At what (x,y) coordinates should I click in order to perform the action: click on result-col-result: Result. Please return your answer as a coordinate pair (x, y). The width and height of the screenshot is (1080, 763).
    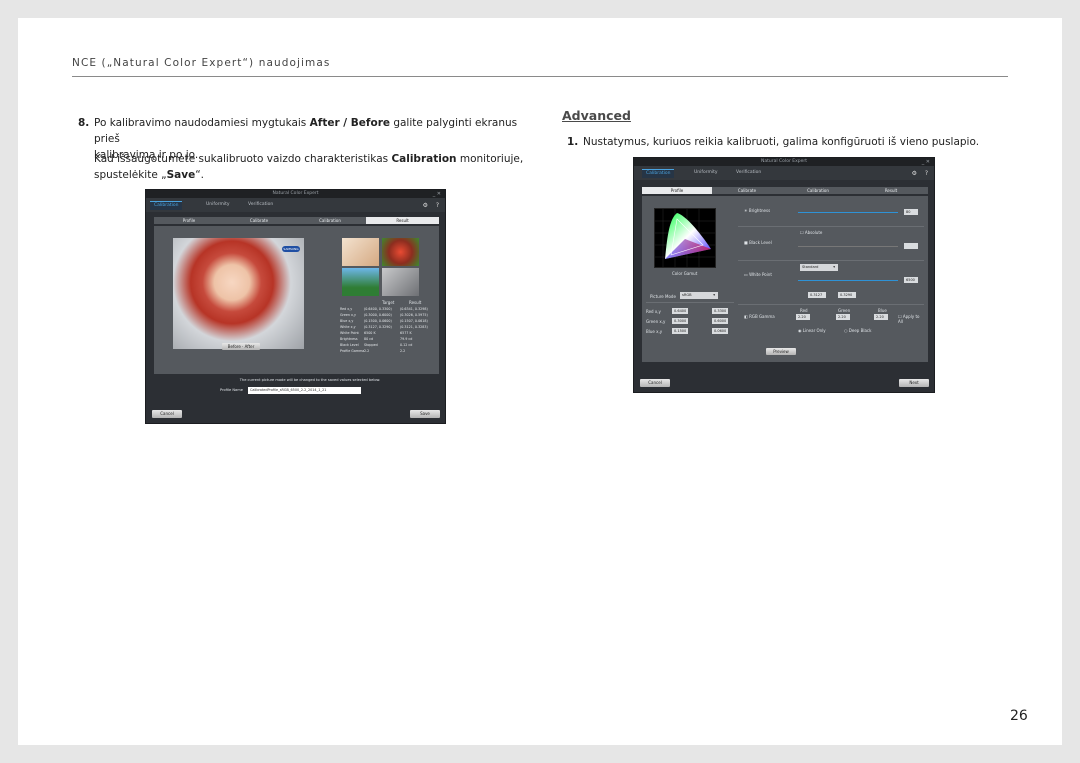
    Looking at the image, I should click on (415, 302).